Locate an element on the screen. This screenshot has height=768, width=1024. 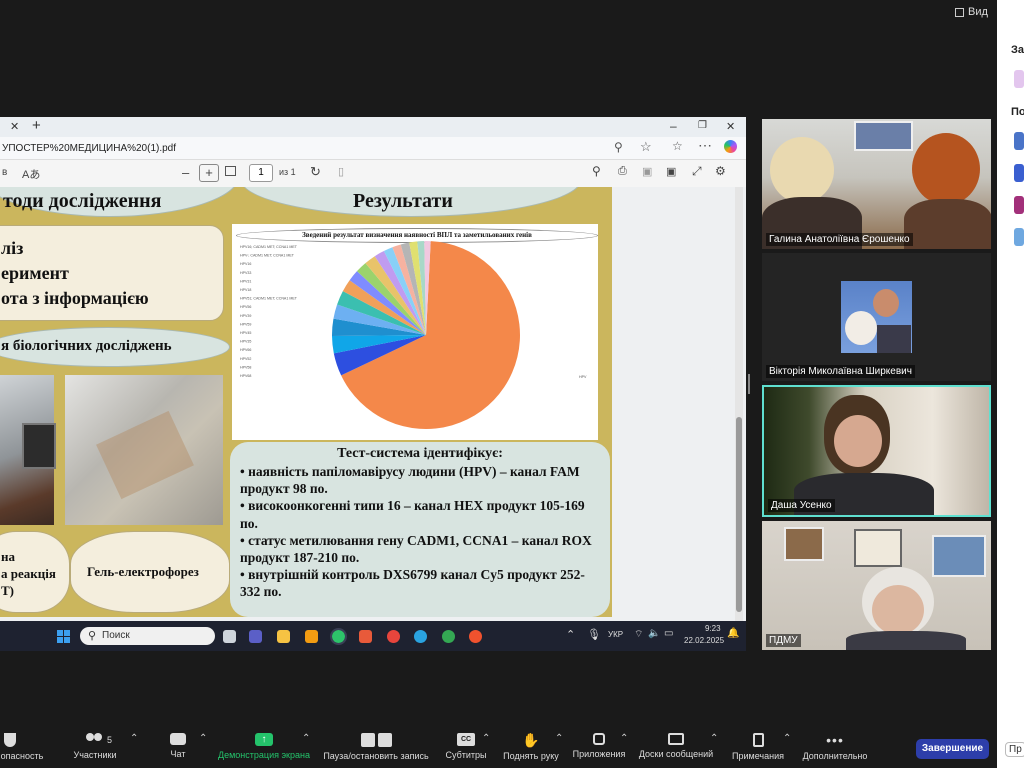
security-button: опасность is located at coordinates (22, 747).